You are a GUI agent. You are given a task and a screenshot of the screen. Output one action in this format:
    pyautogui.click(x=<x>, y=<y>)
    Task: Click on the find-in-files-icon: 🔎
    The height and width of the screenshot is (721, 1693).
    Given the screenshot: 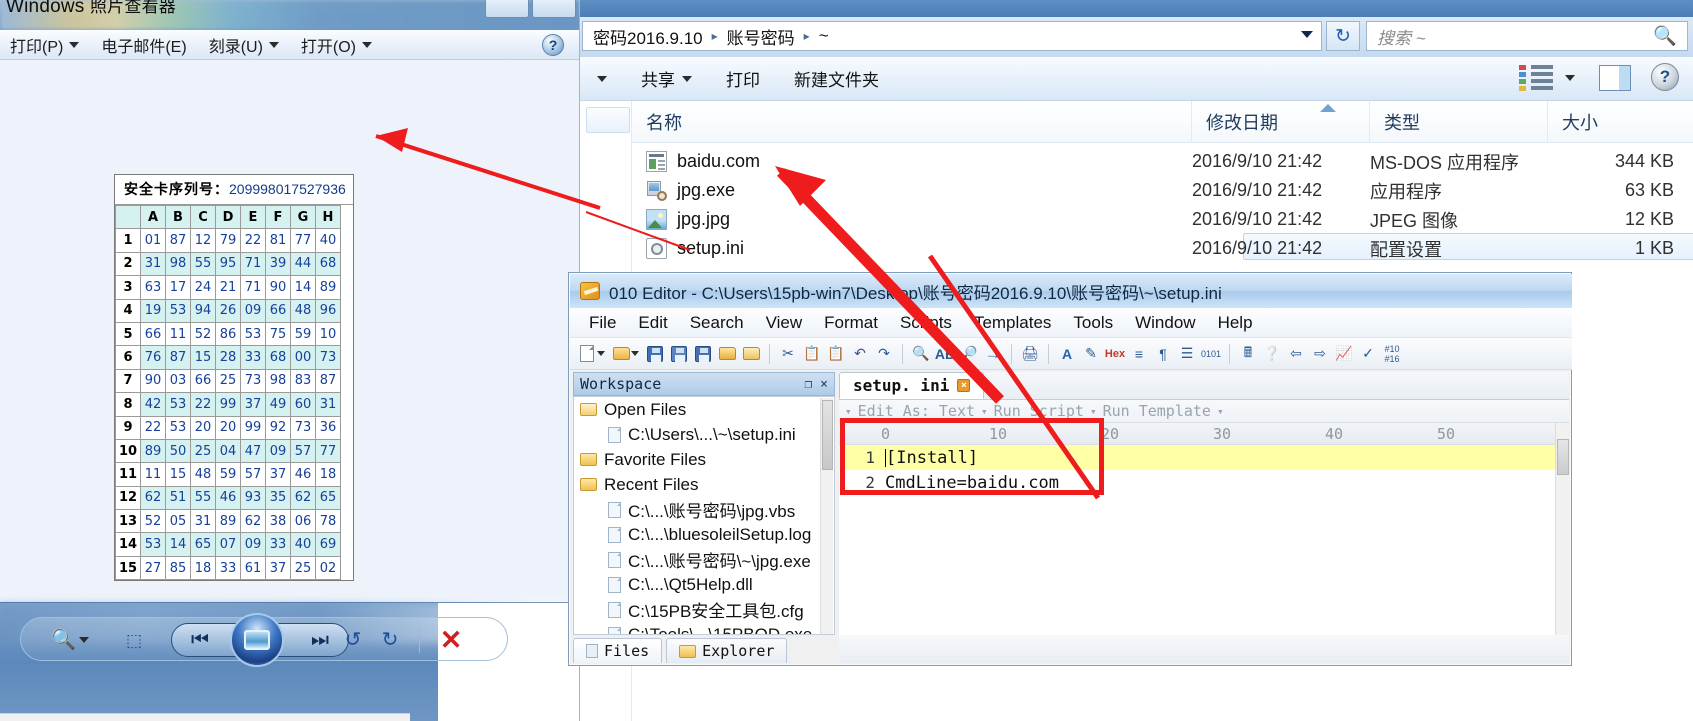 What is the action you would take?
    pyautogui.click(x=969, y=354)
    